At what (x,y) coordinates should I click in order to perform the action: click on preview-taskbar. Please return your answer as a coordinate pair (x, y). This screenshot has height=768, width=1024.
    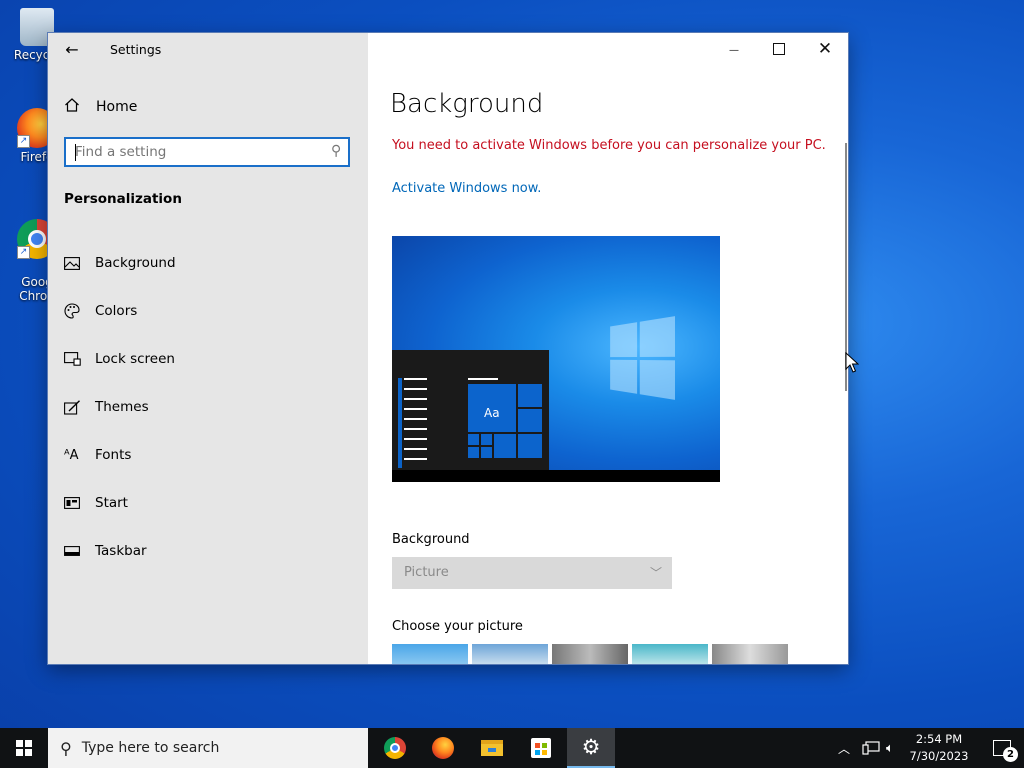
    Looking at the image, I should click on (556, 476).